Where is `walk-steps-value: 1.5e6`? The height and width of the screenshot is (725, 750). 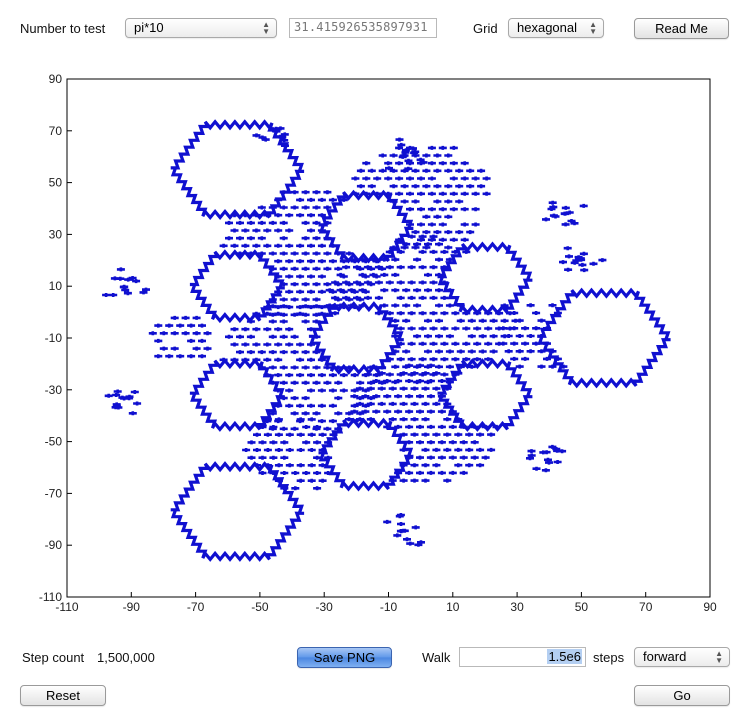 walk-steps-value: 1.5e6 is located at coordinates (564, 656).